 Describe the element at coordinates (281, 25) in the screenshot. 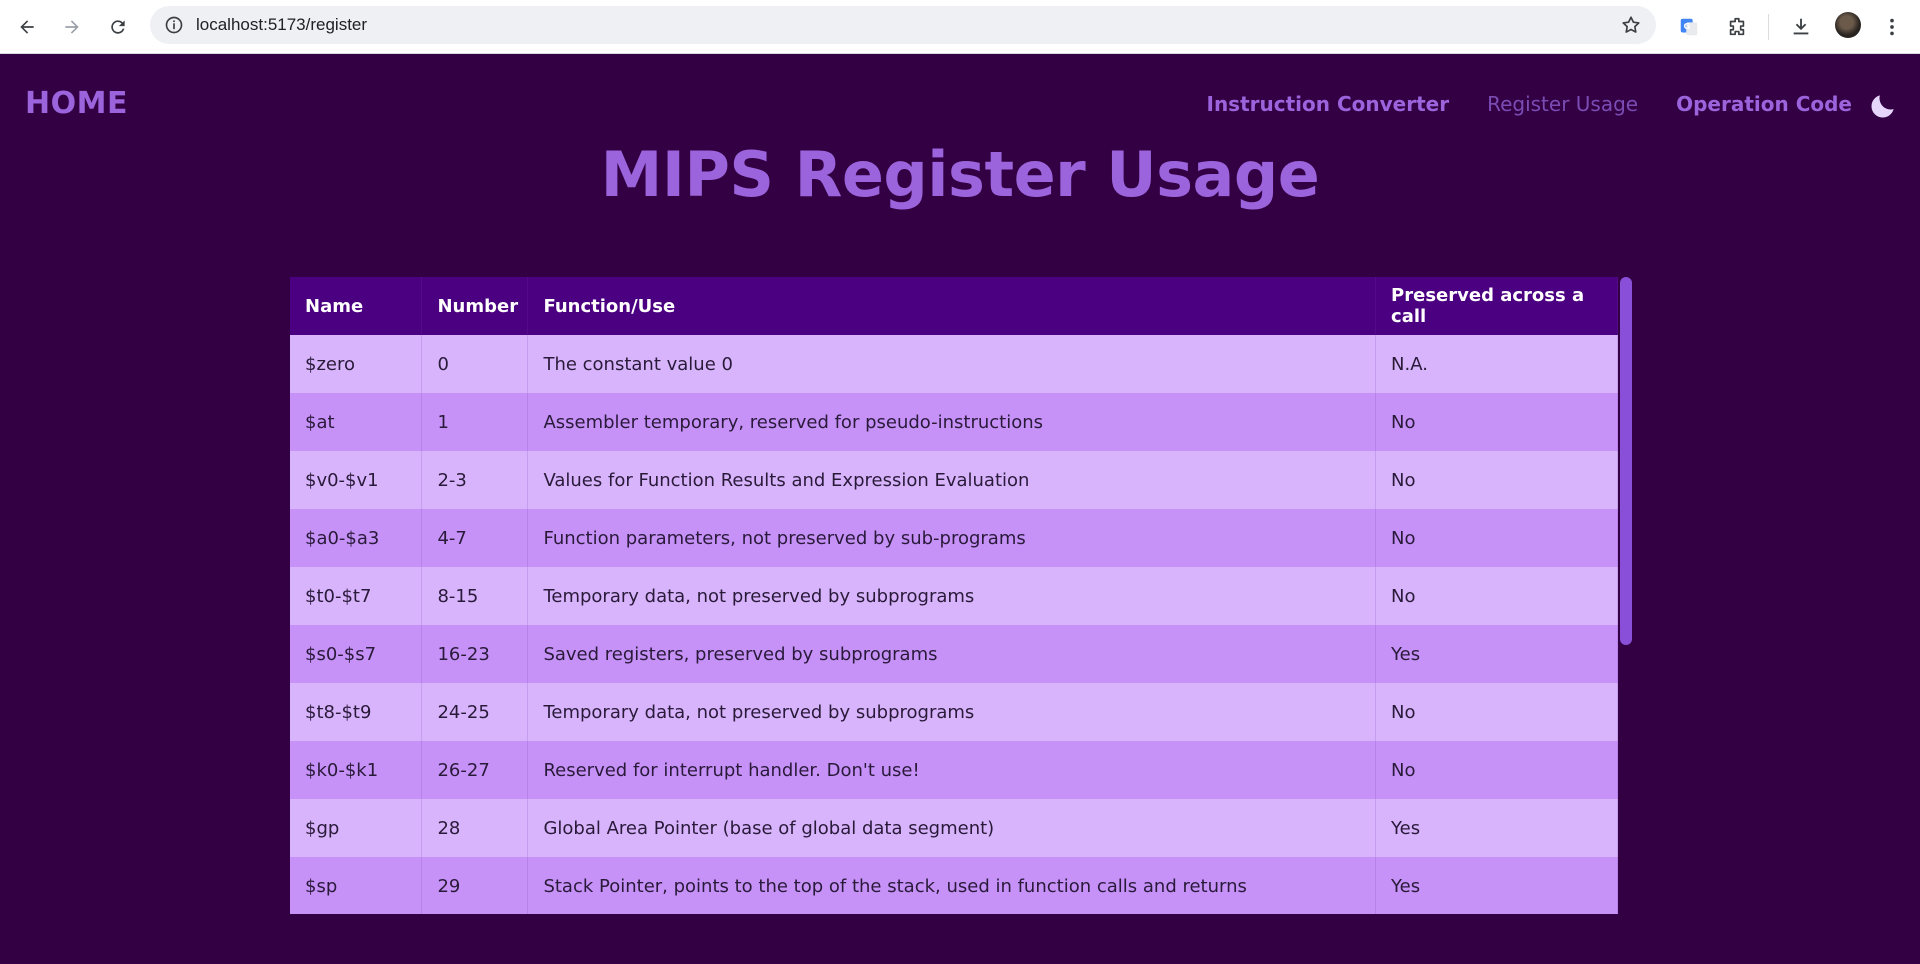

I see `url-text: localhost:5173/register` at that location.